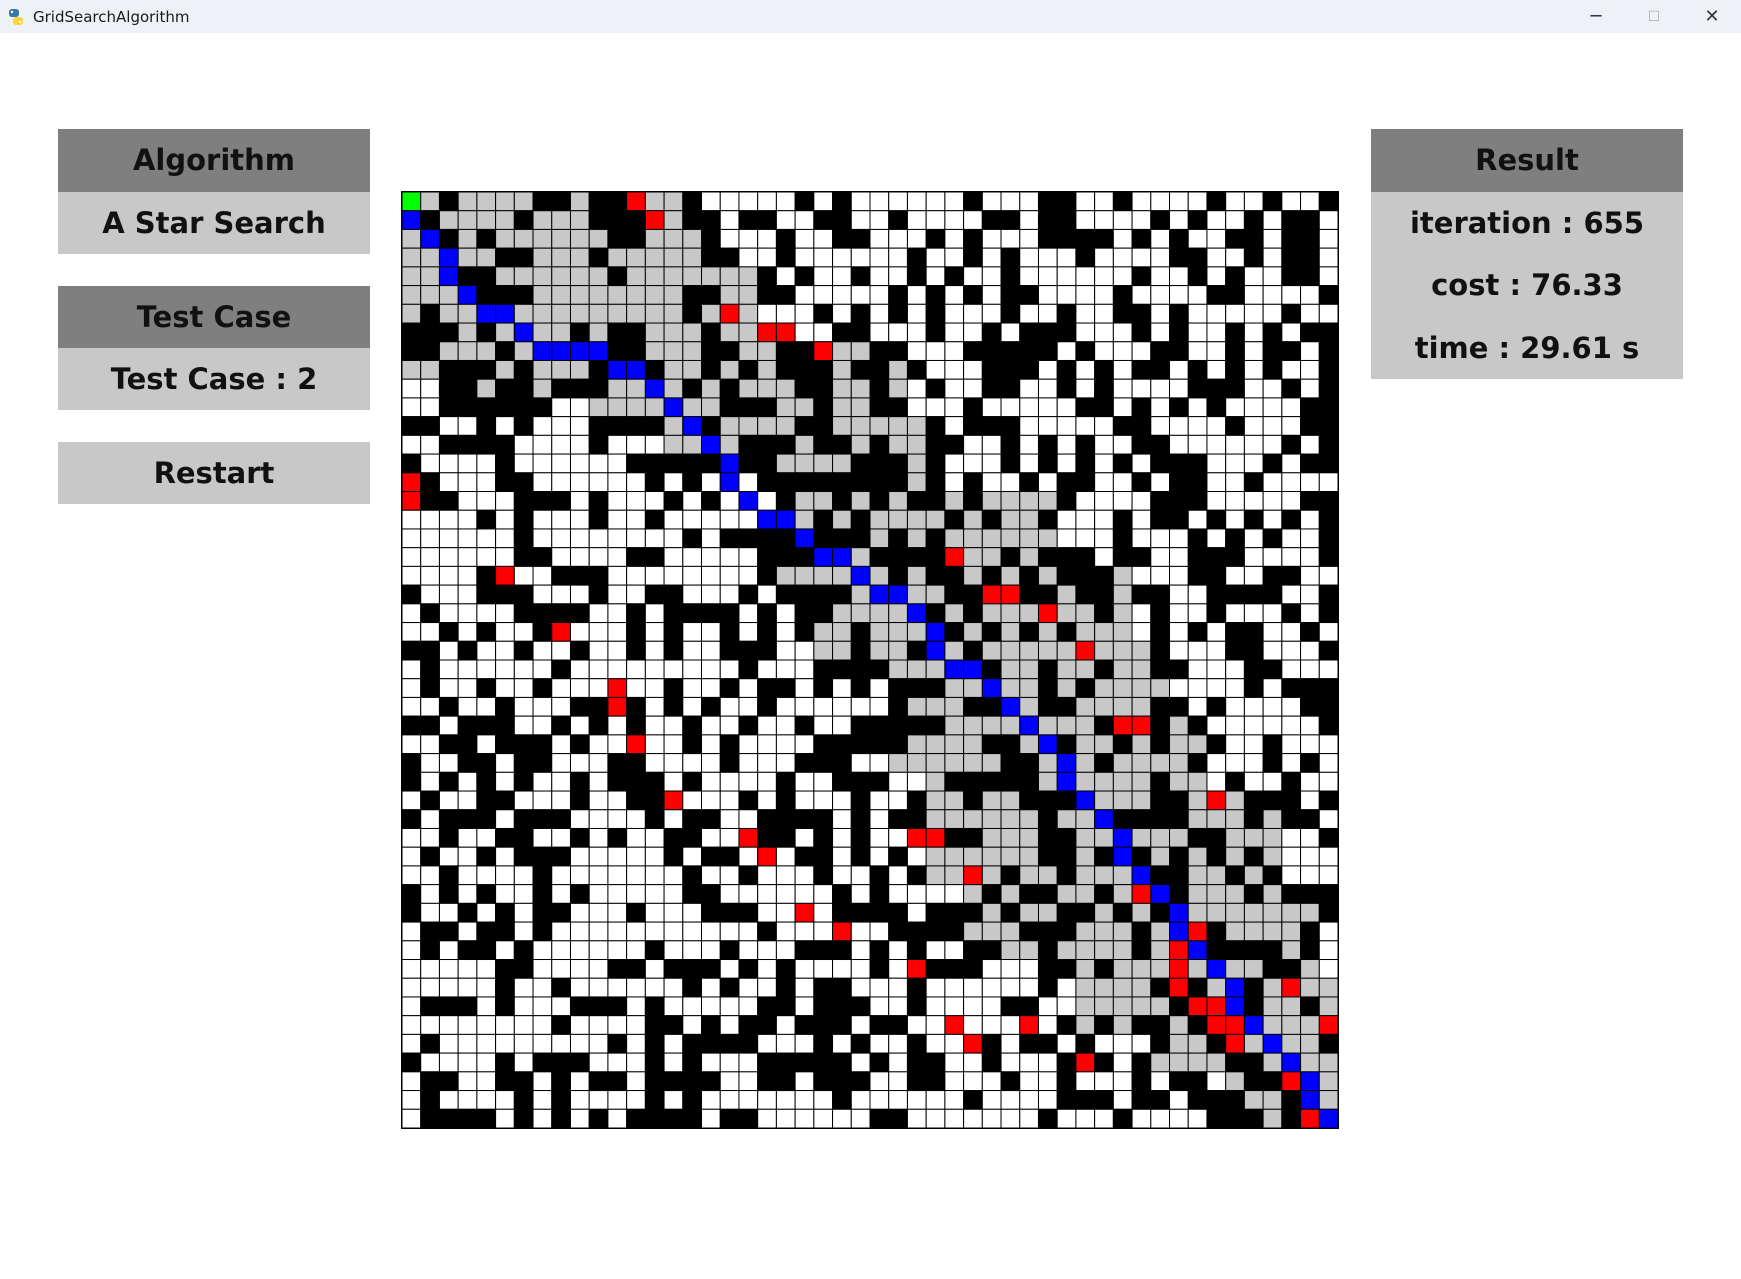 Image resolution: width=1741 pixels, height=1279 pixels. What do you see at coordinates (1712, 16) in the screenshot?
I see `close-button: ✕` at bounding box center [1712, 16].